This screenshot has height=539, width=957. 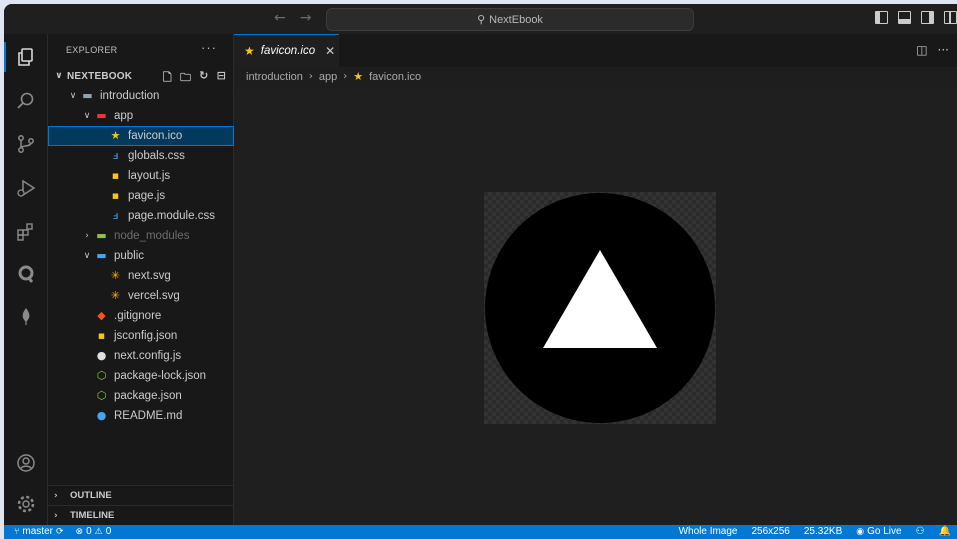 I want to click on folder-icon: ▬, so click(x=87, y=95).